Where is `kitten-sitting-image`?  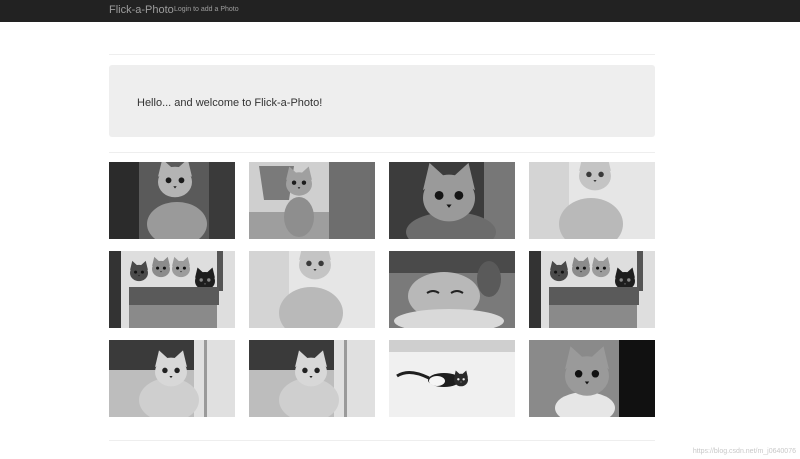
kitten-sitting-image is located at coordinates (172, 200).